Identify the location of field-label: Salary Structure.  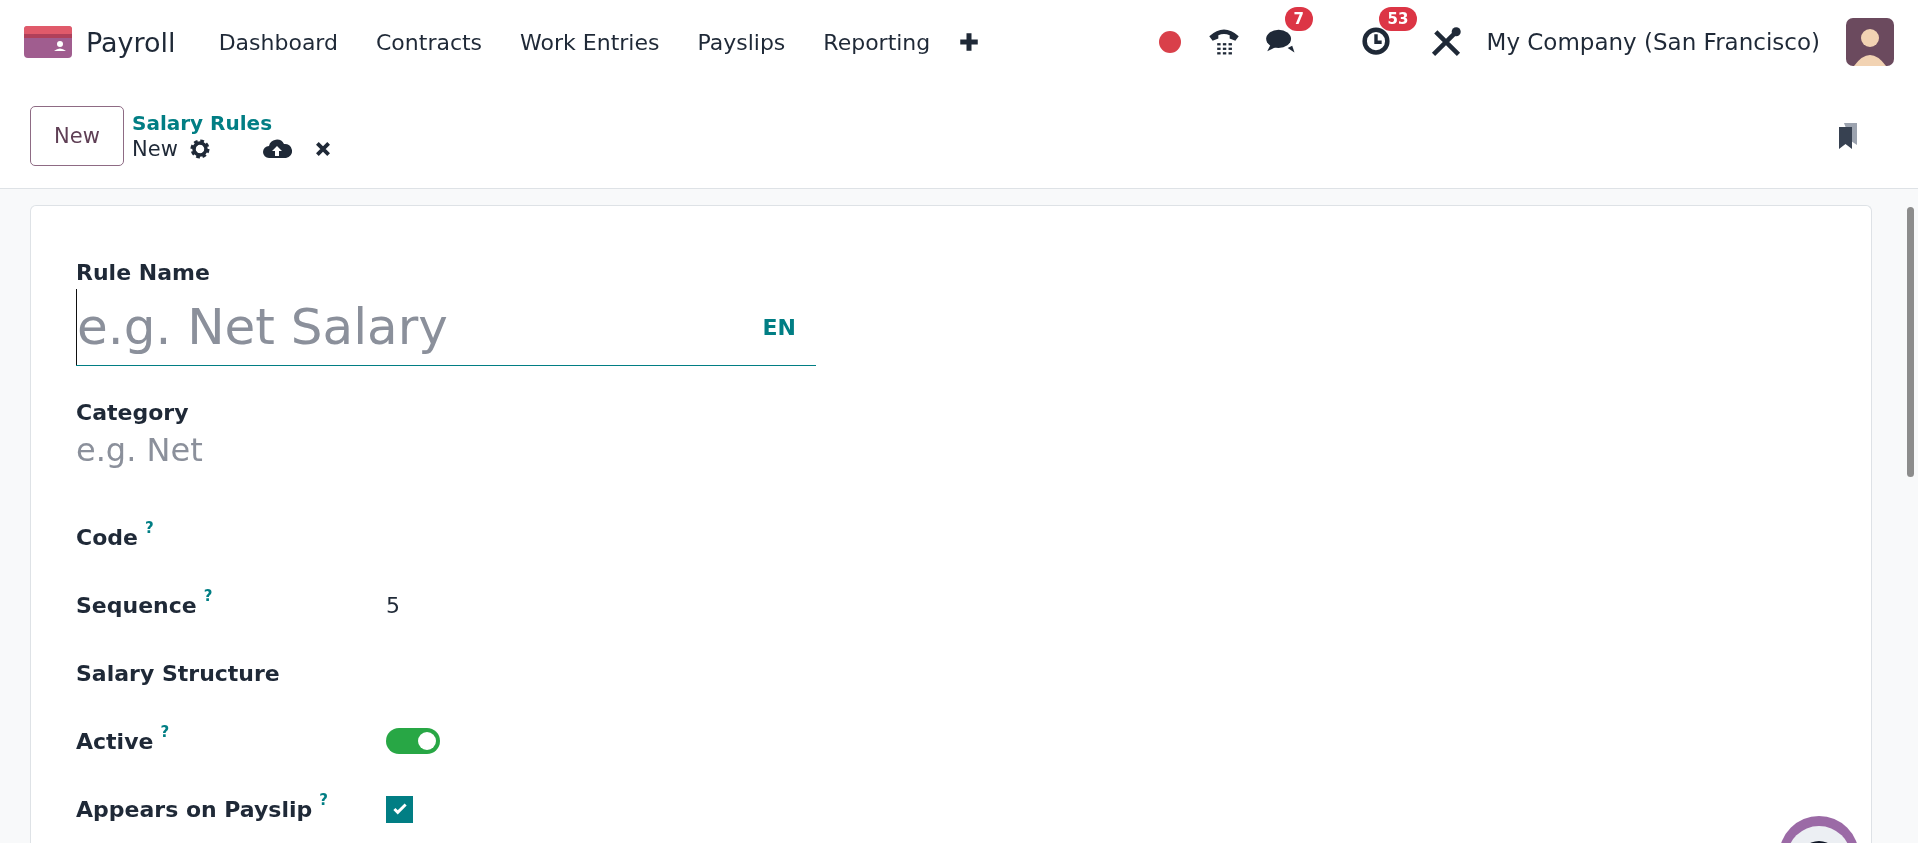
(178, 673).